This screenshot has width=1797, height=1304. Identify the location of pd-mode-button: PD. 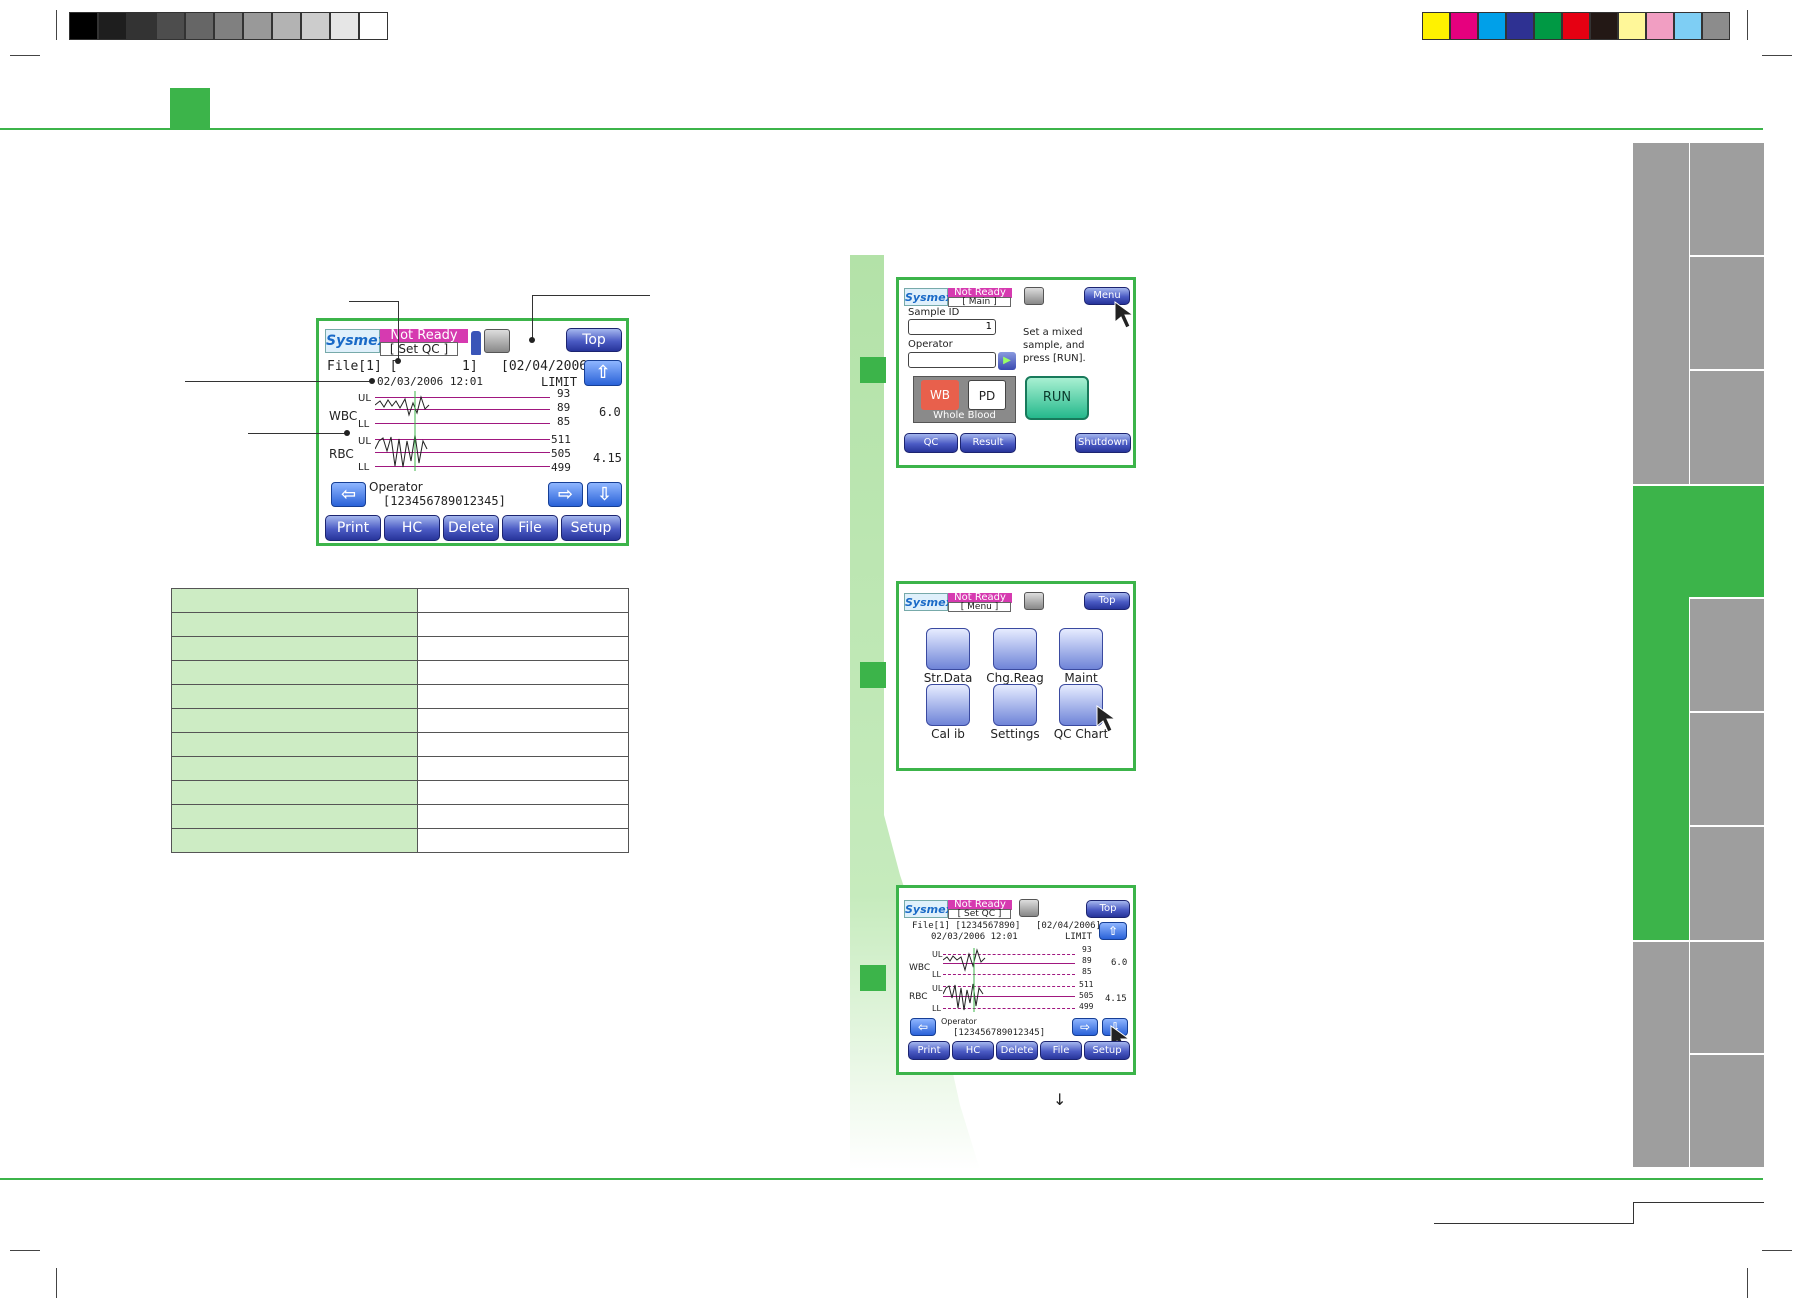
(987, 395).